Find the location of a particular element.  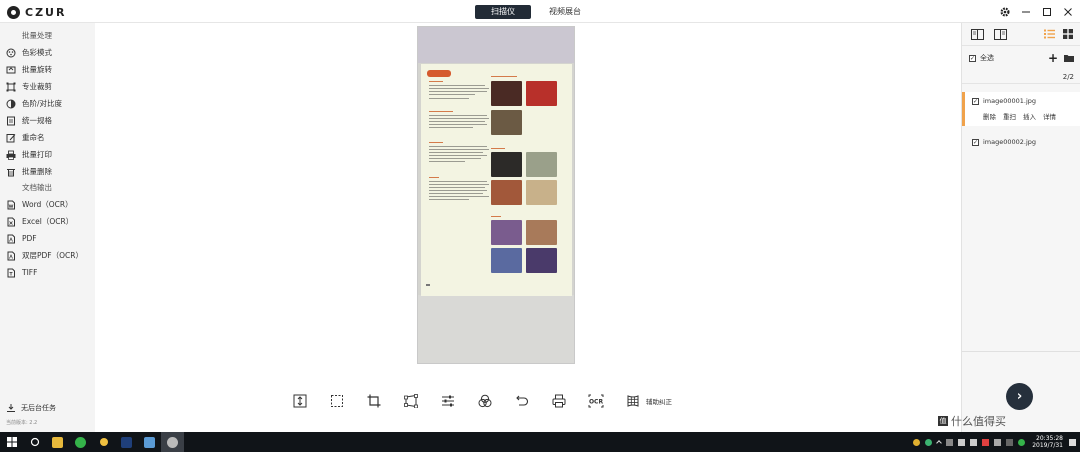

sidebar-item-levels-contrast: 色阶/对比度 is located at coordinates (47, 103).